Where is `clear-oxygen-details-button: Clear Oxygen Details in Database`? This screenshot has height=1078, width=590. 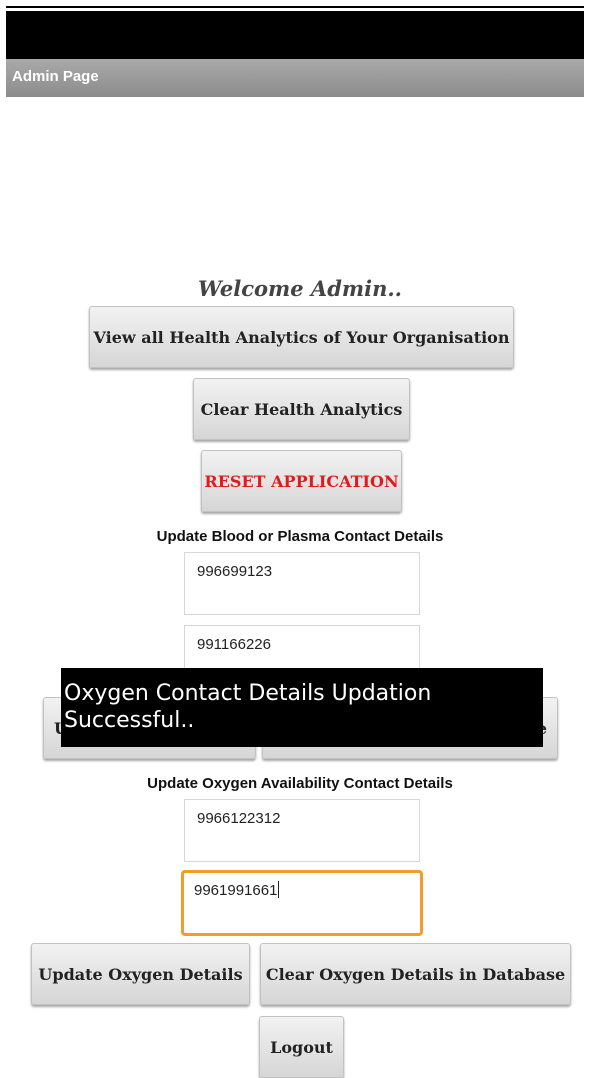
clear-oxygen-details-button: Clear Oxygen Details in Database is located at coordinates (415, 974).